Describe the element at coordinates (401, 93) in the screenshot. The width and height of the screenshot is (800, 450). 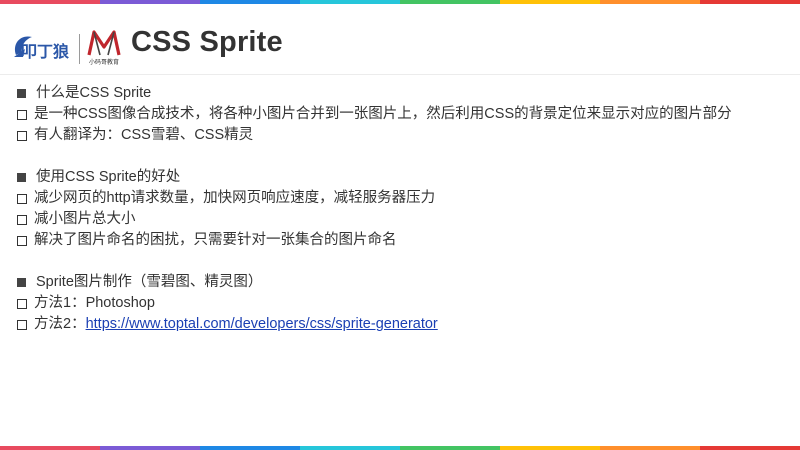
I see `section-heading: 什么是CSS Sprite` at that location.